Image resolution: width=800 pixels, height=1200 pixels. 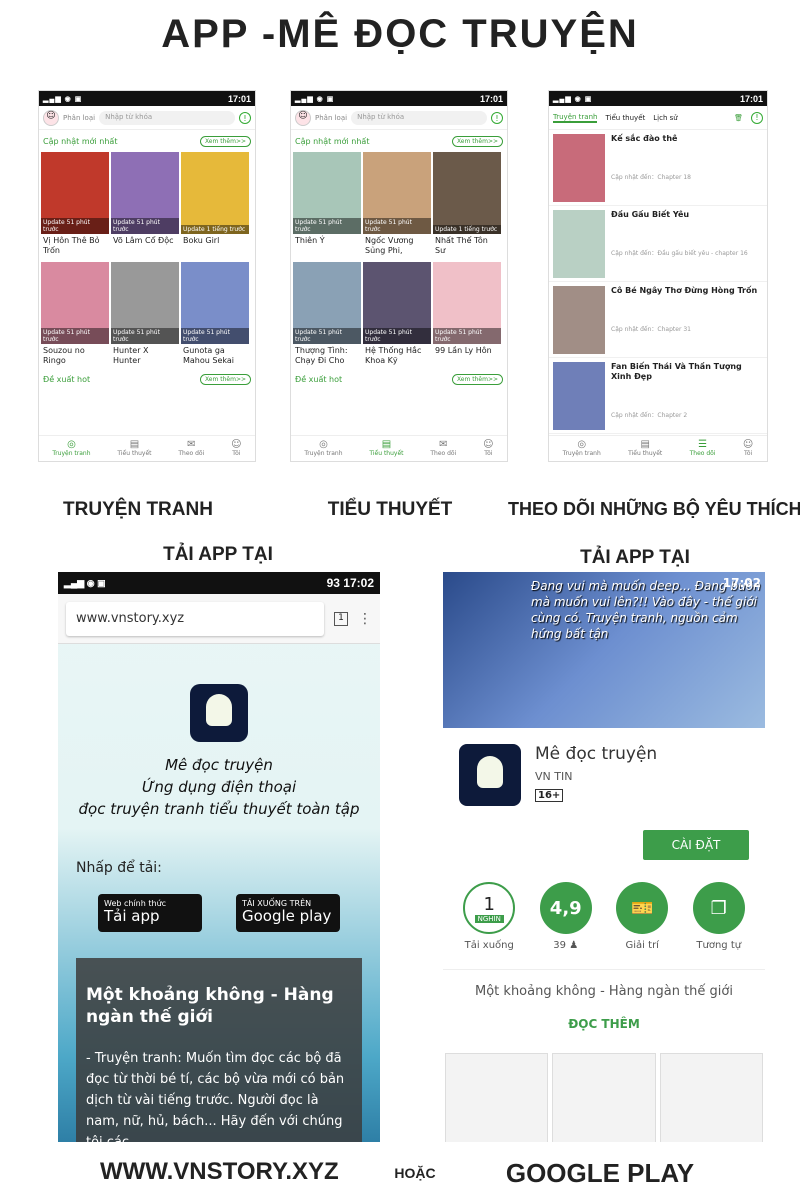 What do you see at coordinates (625, 118) in the screenshot?
I see `tab-follow-novels: Tiểu thuyết` at bounding box center [625, 118].